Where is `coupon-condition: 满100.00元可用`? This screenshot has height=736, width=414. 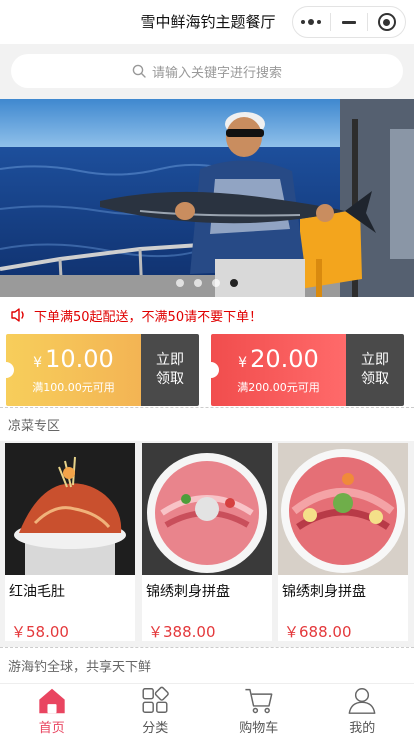 coupon-condition: 满100.00元可用 is located at coordinates (73, 387).